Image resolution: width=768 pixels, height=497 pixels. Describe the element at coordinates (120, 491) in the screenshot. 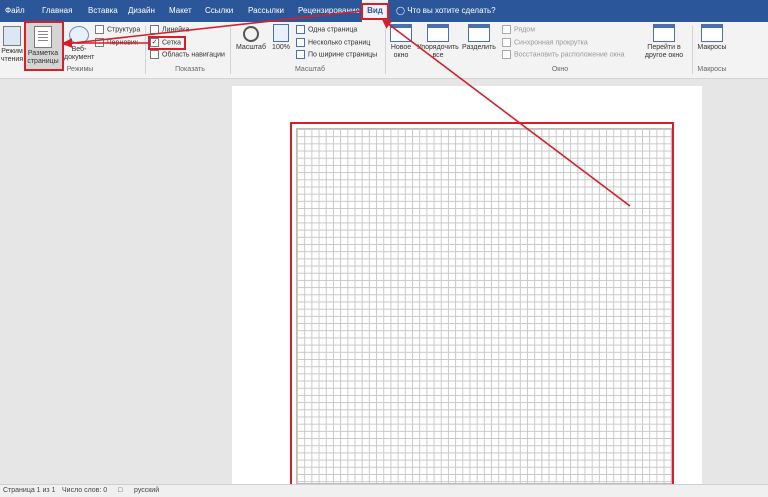

I see `proofing-icon: □` at that location.